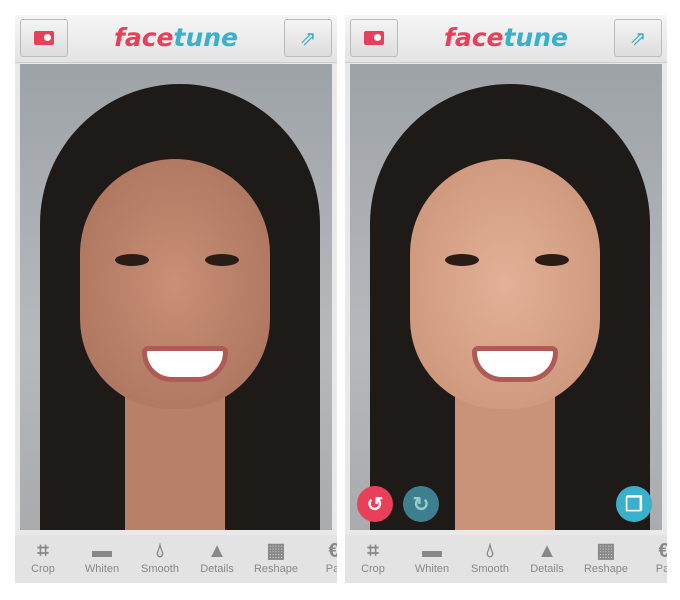  I want to click on redo-button: ↻, so click(421, 504).